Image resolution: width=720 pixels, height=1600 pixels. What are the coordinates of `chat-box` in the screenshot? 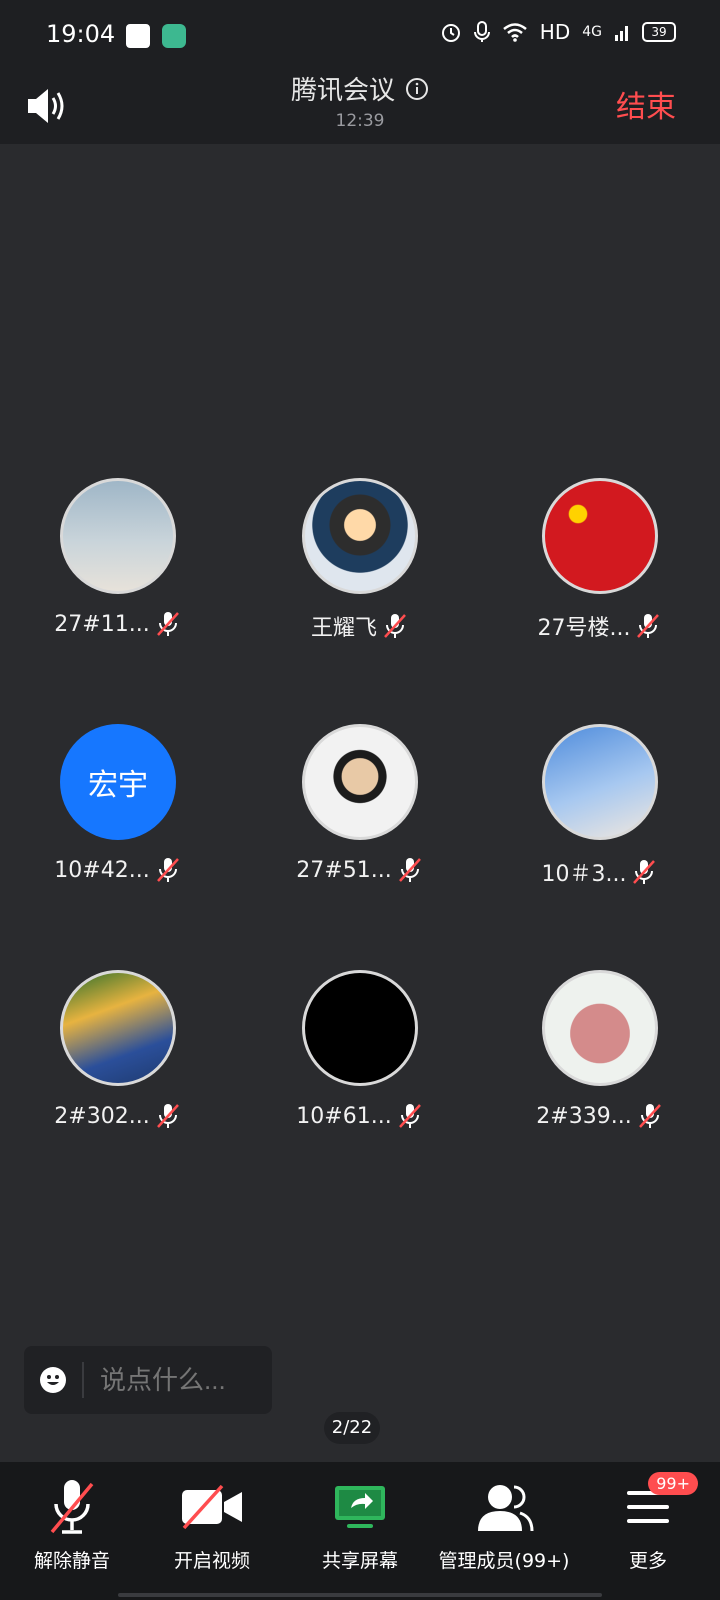 It's located at (148, 1380).